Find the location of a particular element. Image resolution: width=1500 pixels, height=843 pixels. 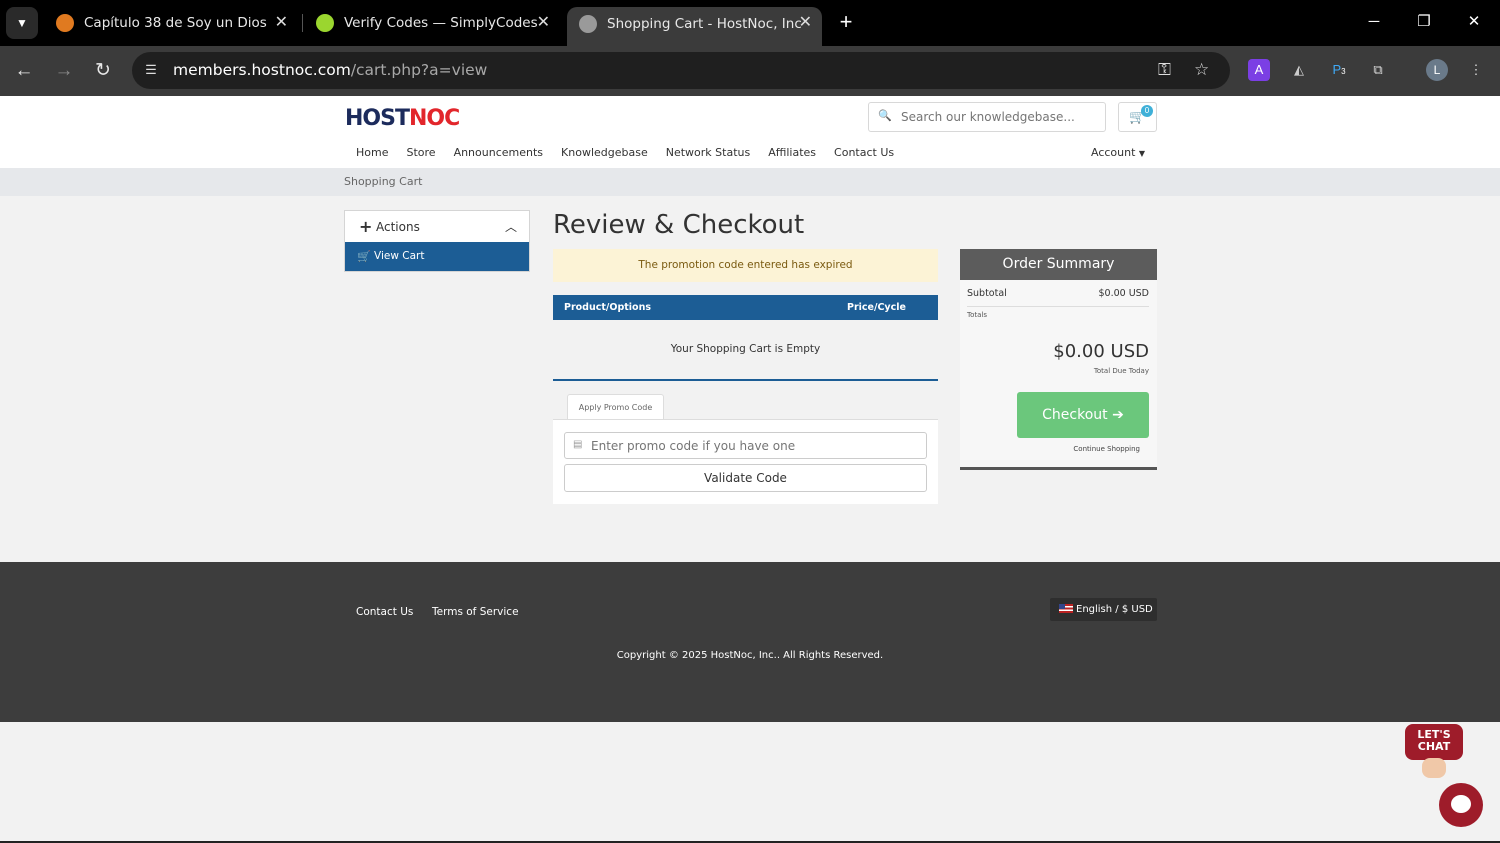

subtotal-row: Subtotal $0.00 USD is located at coordinates (1058, 293).